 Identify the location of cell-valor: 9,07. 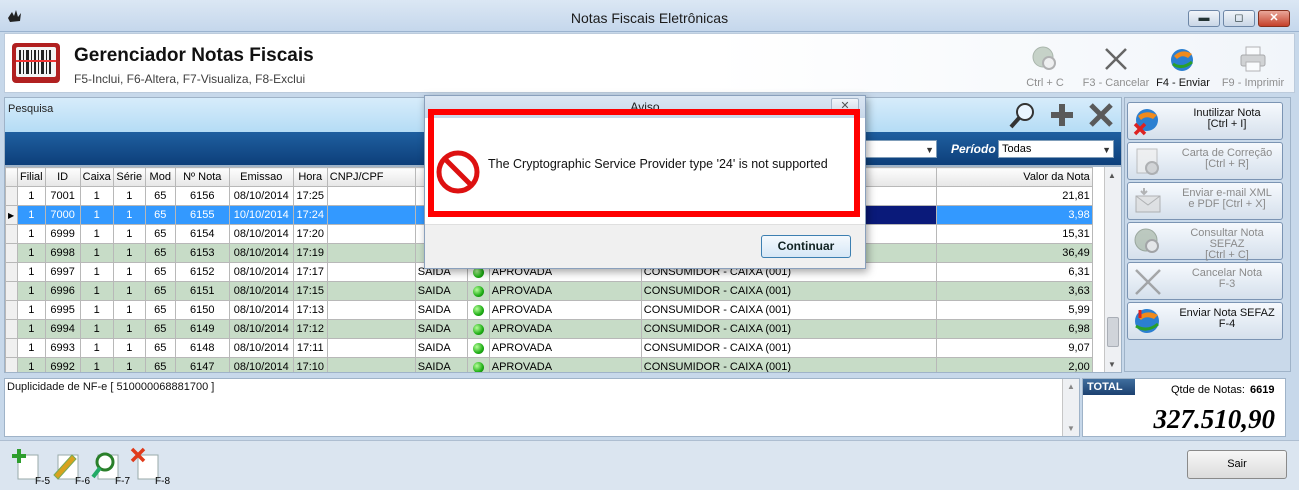
(1014, 348).